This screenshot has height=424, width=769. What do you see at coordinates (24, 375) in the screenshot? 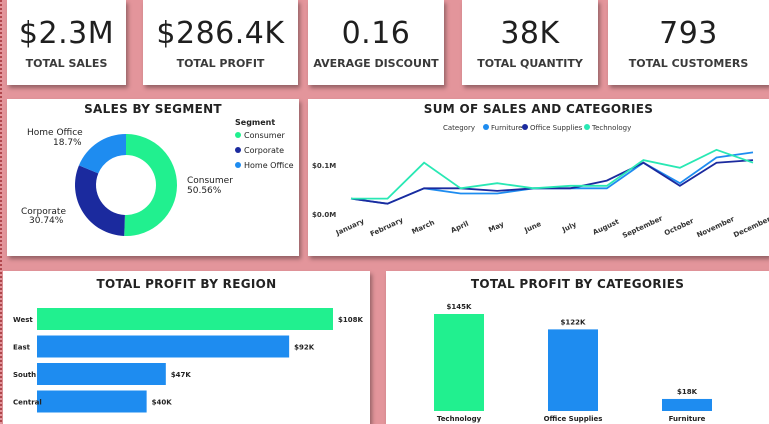
I see `bar-category-label: South` at bounding box center [24, 375].